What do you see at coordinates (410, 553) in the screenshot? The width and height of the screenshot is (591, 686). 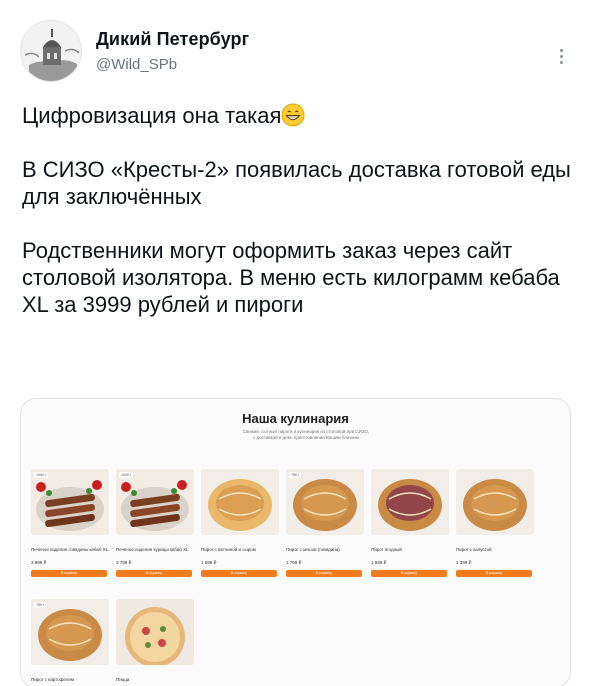 I see `product-name: Пирог ягодный` at bounding box center [410, 553].